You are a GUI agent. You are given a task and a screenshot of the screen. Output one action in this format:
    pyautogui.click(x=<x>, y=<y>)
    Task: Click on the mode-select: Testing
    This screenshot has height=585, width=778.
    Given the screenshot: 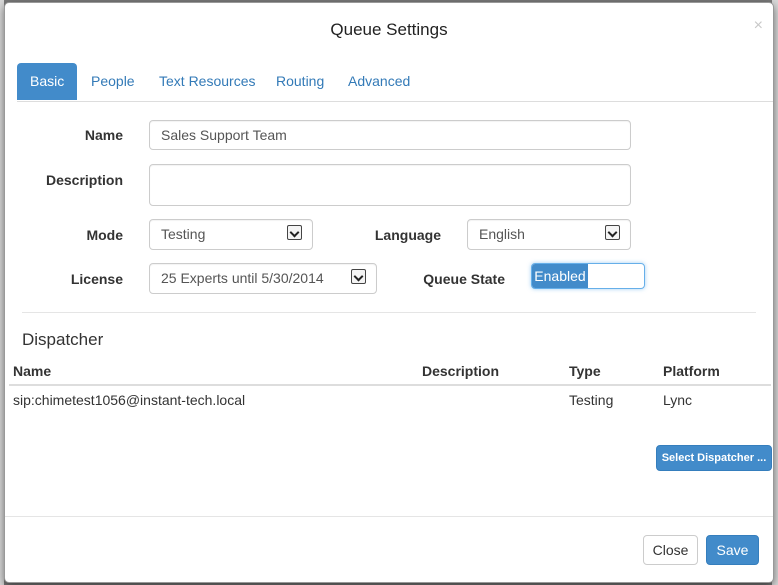 What is the action you would take?
    pyautogui.click(x=231, y=234)
    